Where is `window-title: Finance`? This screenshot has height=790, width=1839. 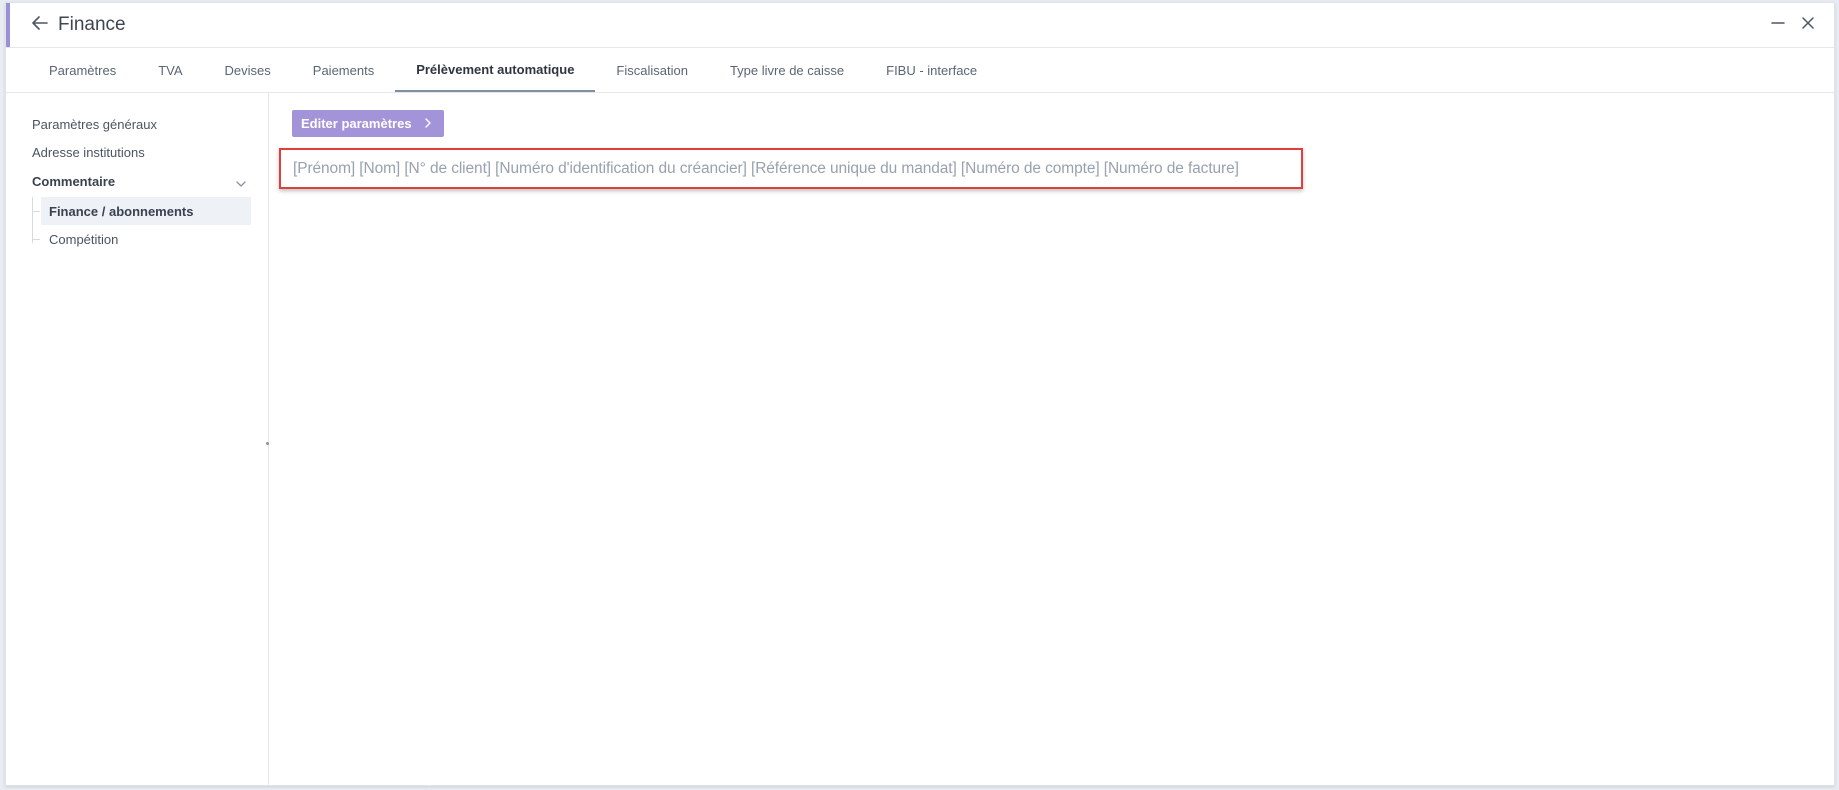 window-title: Finance is located at coordinates (92, 24).